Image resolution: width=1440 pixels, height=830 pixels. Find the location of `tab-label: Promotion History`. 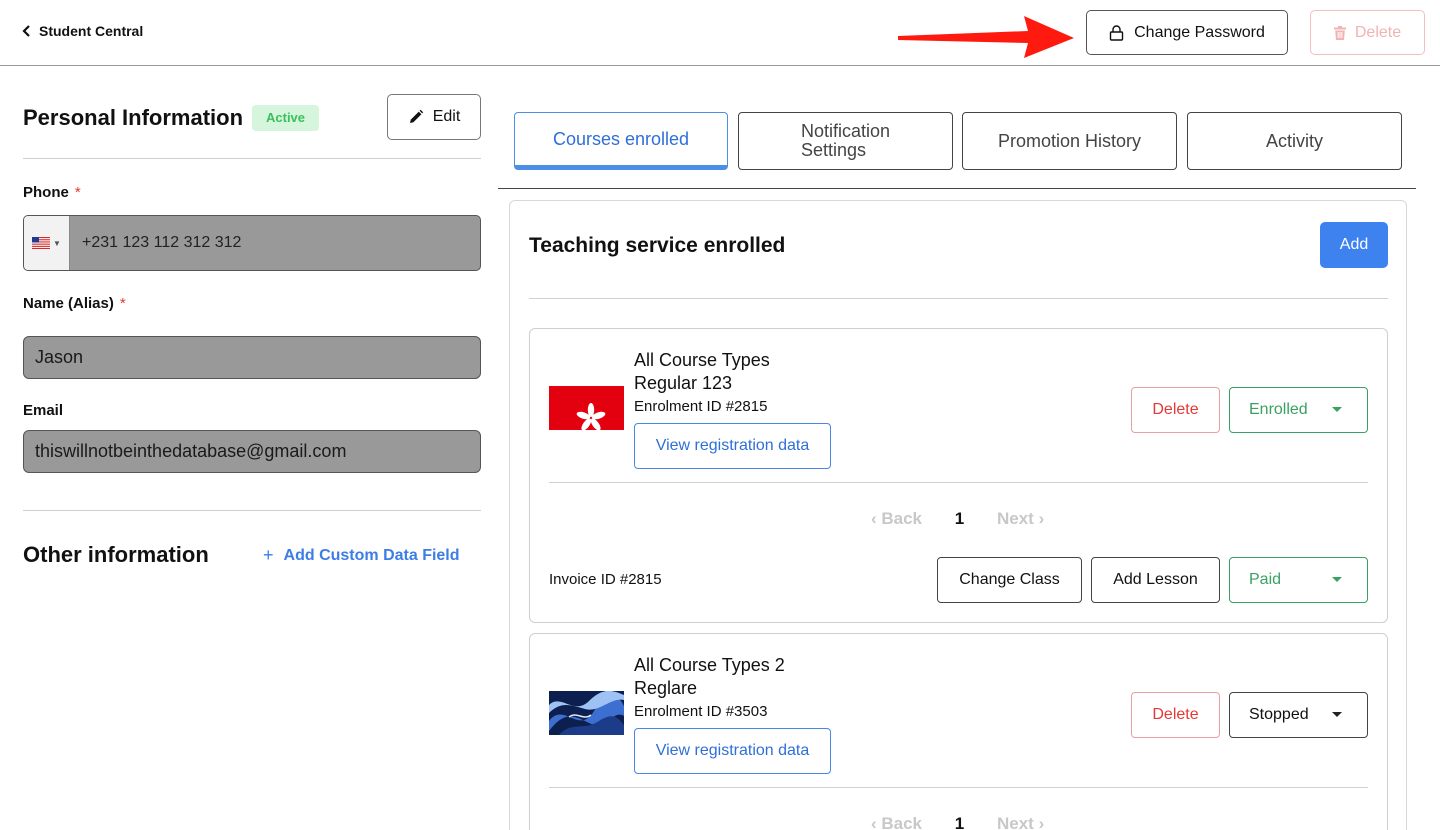

tab-label: Promotion History is located at coordinates (1069, 140).